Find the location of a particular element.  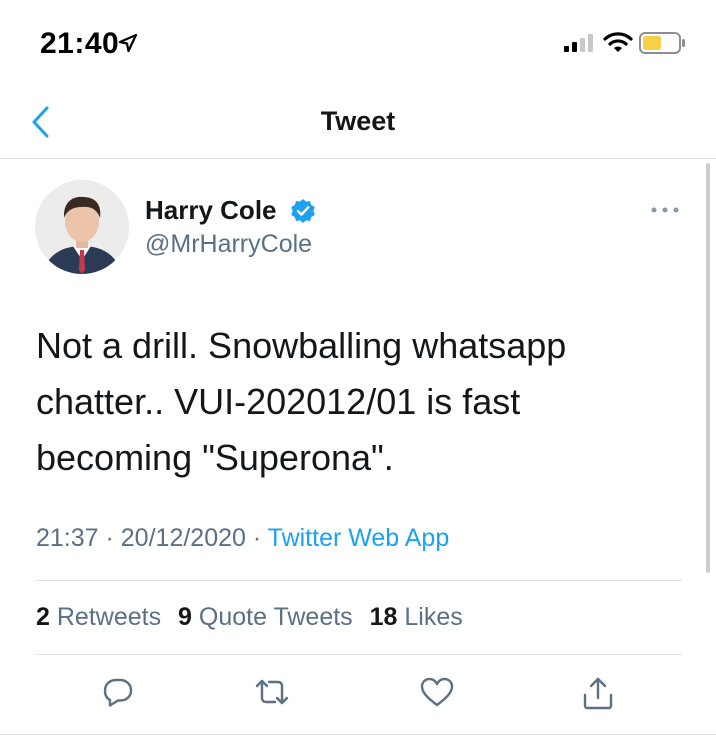

more-icon is located at coordinates (665, 211).